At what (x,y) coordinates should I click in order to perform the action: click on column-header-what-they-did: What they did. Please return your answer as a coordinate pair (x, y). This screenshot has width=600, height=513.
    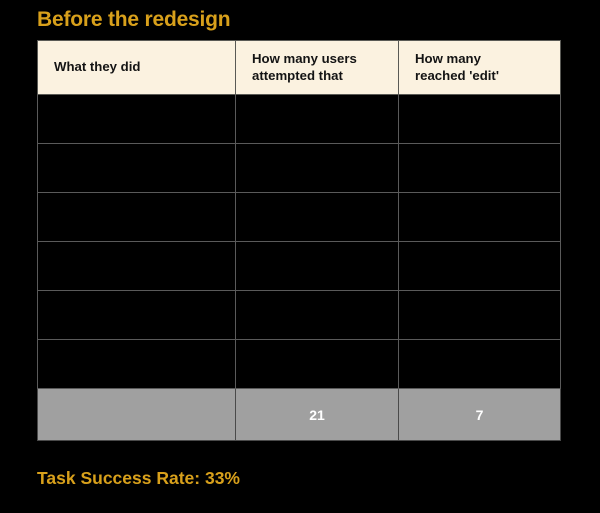
    Looking at the image, I should click on (136, 67).